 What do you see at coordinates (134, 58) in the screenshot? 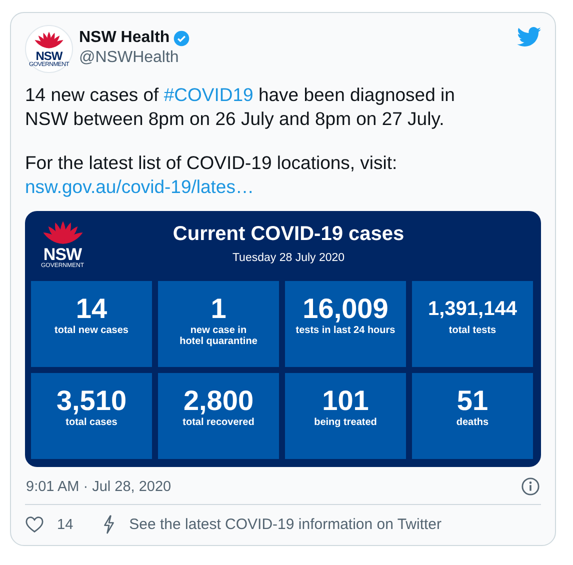
I see `author-handle: @NSWHealth` at bounding box center [134, 58].